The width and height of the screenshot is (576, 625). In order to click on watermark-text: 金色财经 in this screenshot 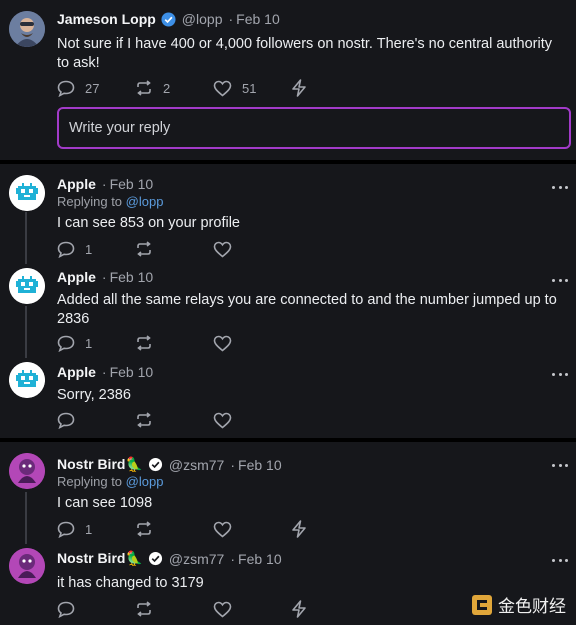, I will do `click(532, 606)`.